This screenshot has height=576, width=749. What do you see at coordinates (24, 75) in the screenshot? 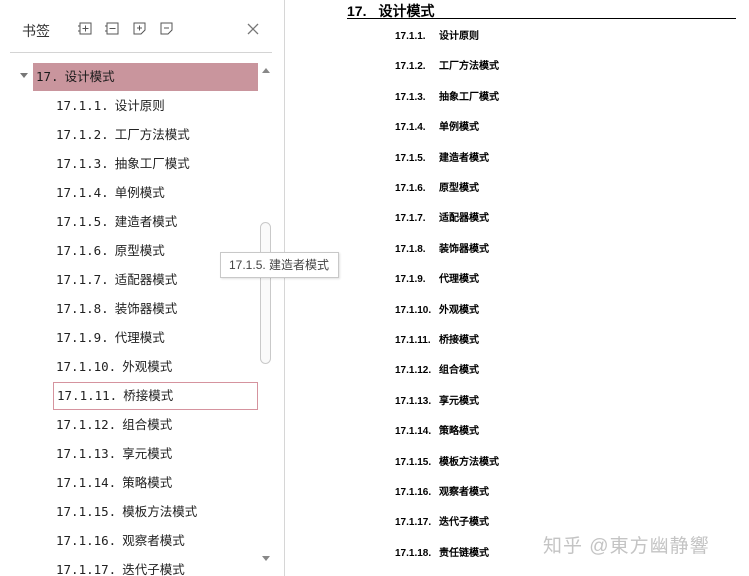
I see `collapse-arrow-icon` at bounding box center [24, 75].